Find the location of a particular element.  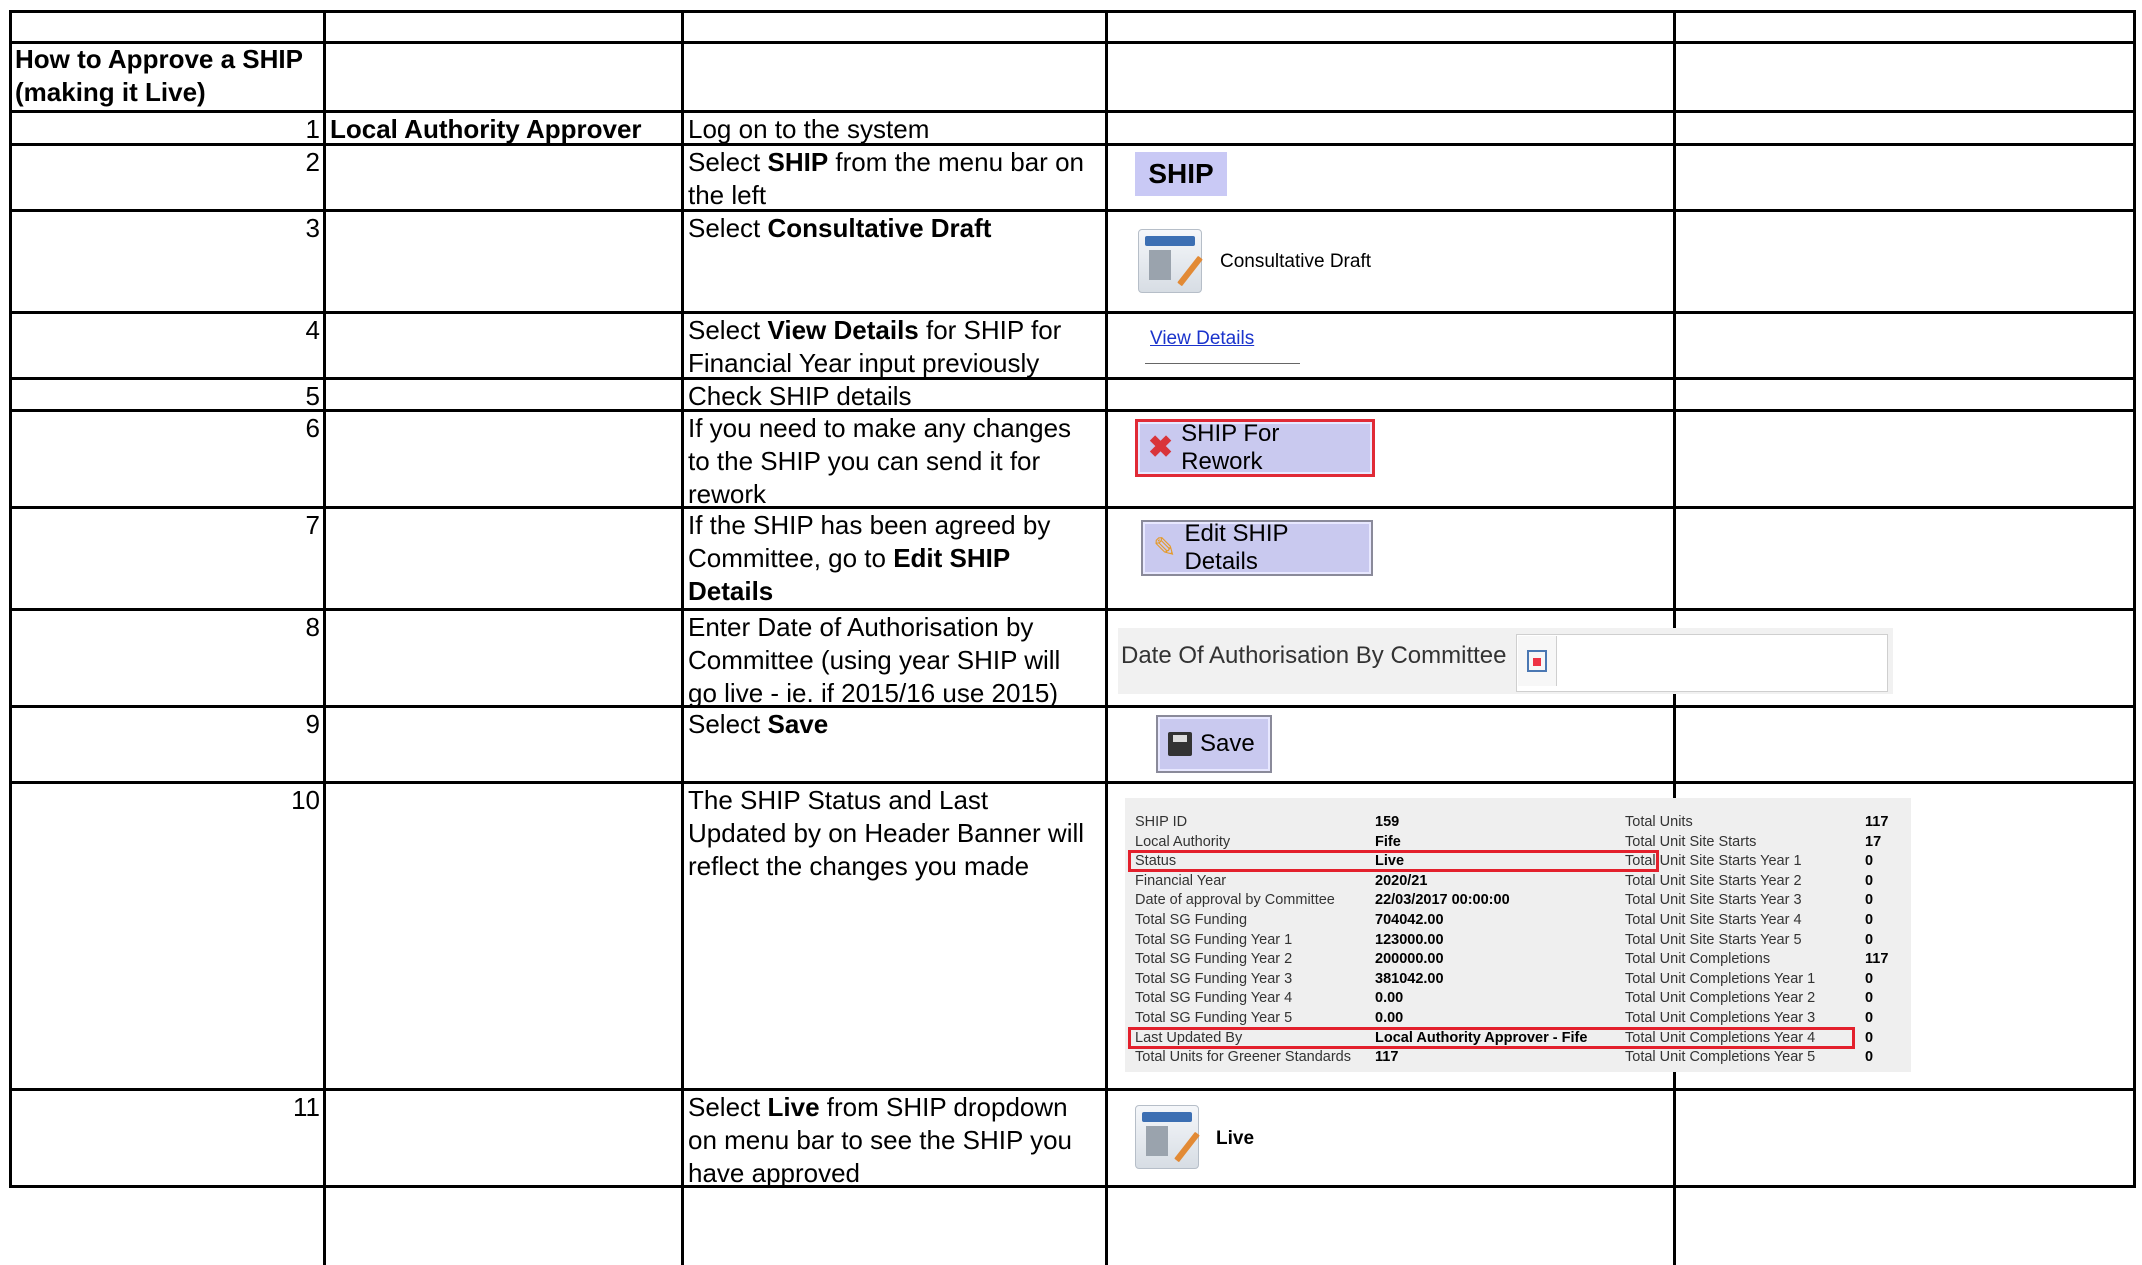

step-number: 5 is located at coordinates (312, 396).